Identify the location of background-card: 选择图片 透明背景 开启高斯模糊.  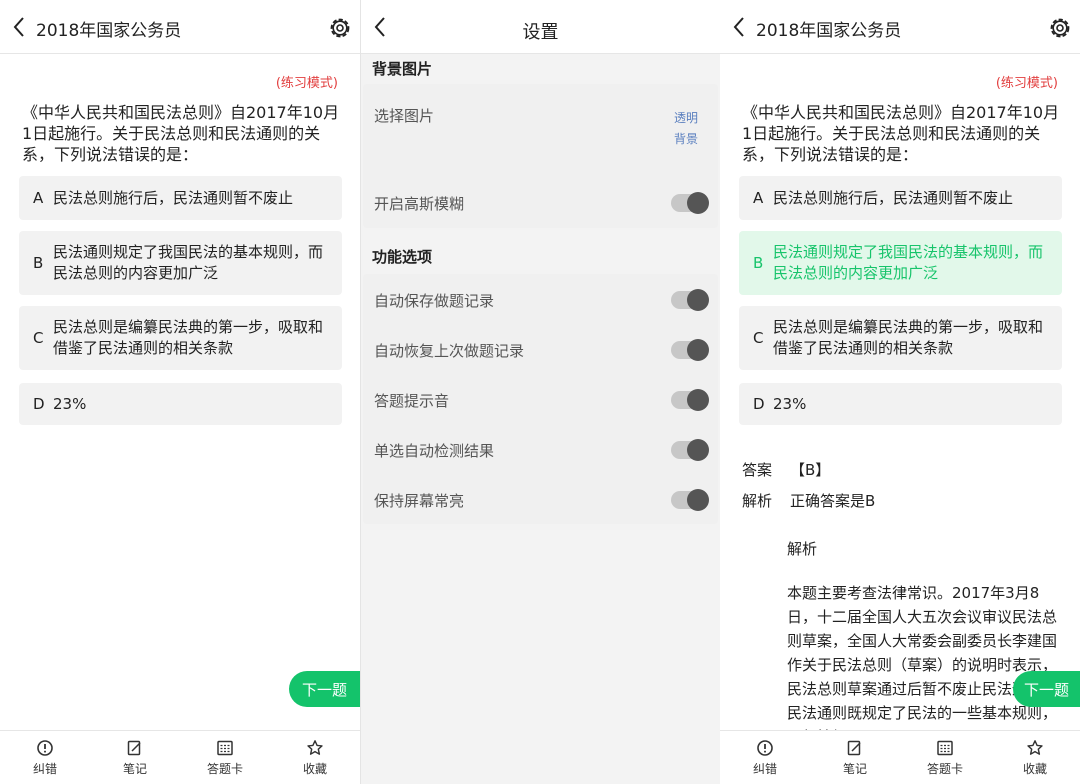
(540, 156).